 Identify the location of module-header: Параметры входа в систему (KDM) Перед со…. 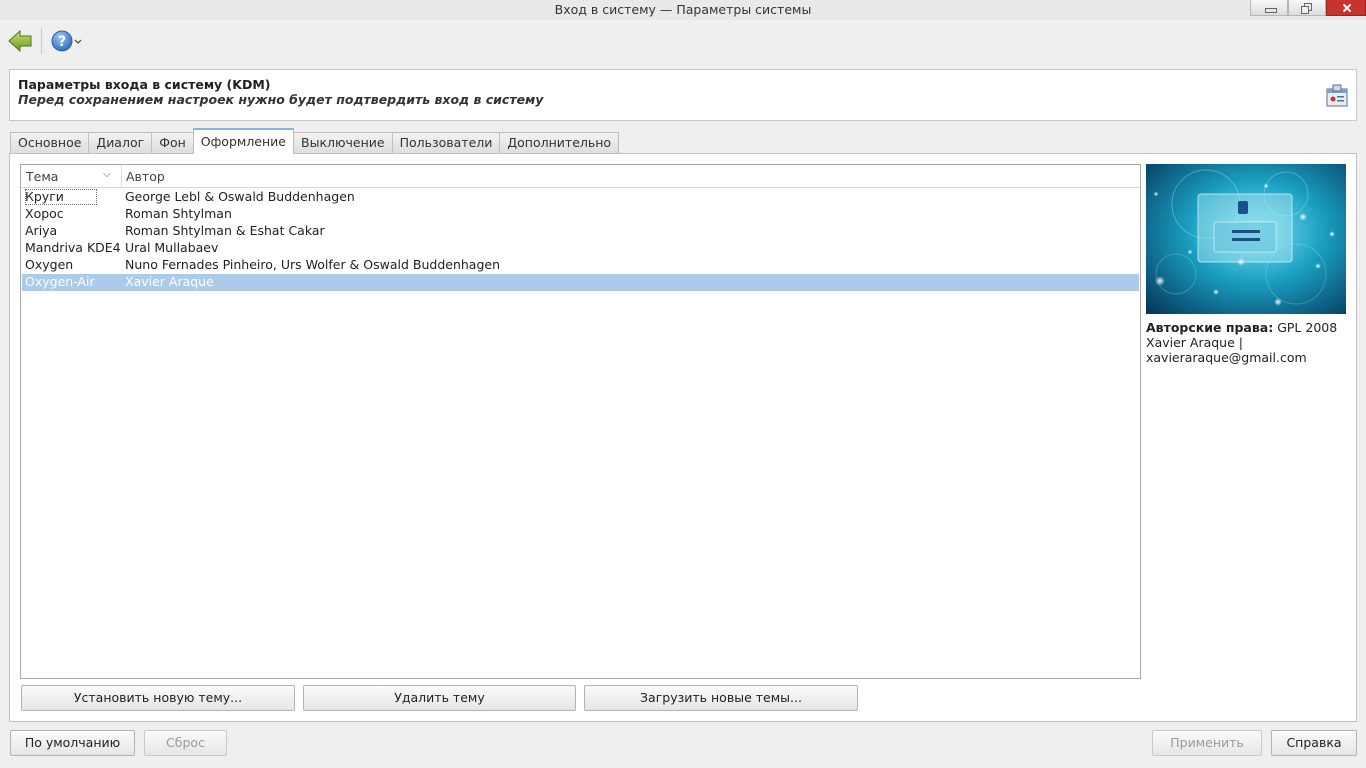
(683, 95).